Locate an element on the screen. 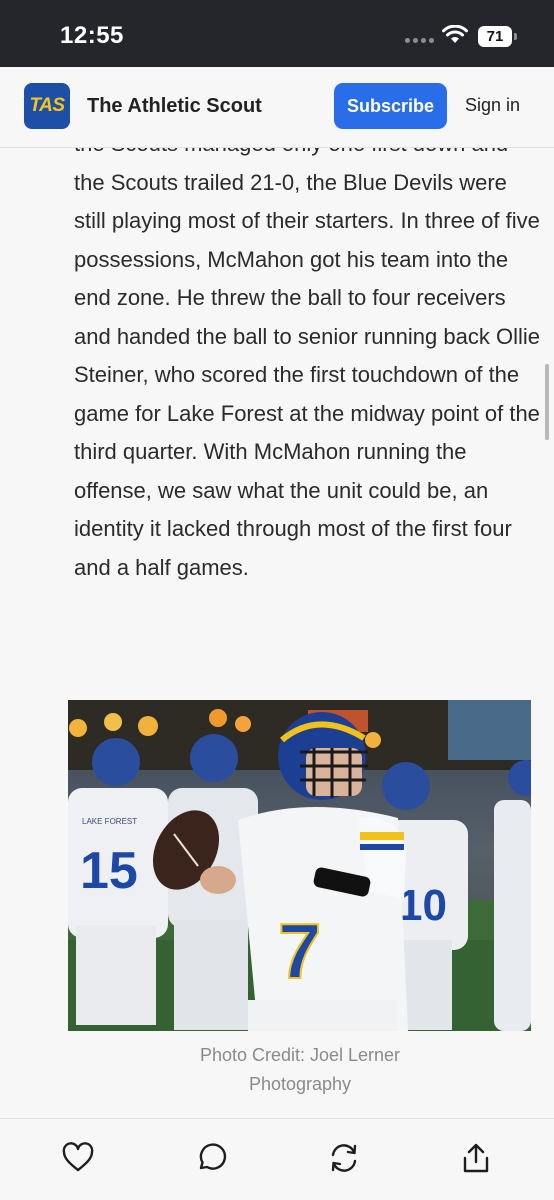 The height and width of the screenshot is (1200, 554). subscribe-button: Subscribe is located at coordinates (390, 106).